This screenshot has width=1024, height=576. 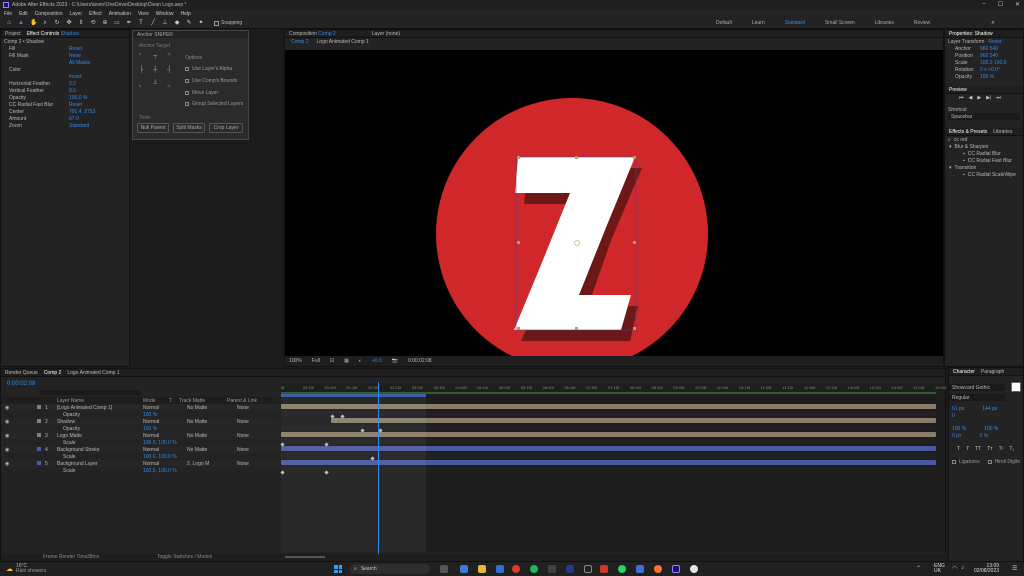 What do you see at coordinates (140, 421) in the screenshot?
I see `layer-row: ◉ 2 Shadow Normal No Matte None` at bounding box center [140, 421].